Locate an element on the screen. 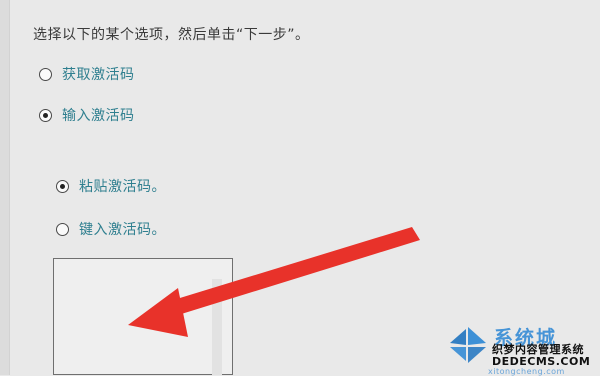 The image size is (600, 376). option-label: 键入激活码。 is located at coordinates (122, 230).